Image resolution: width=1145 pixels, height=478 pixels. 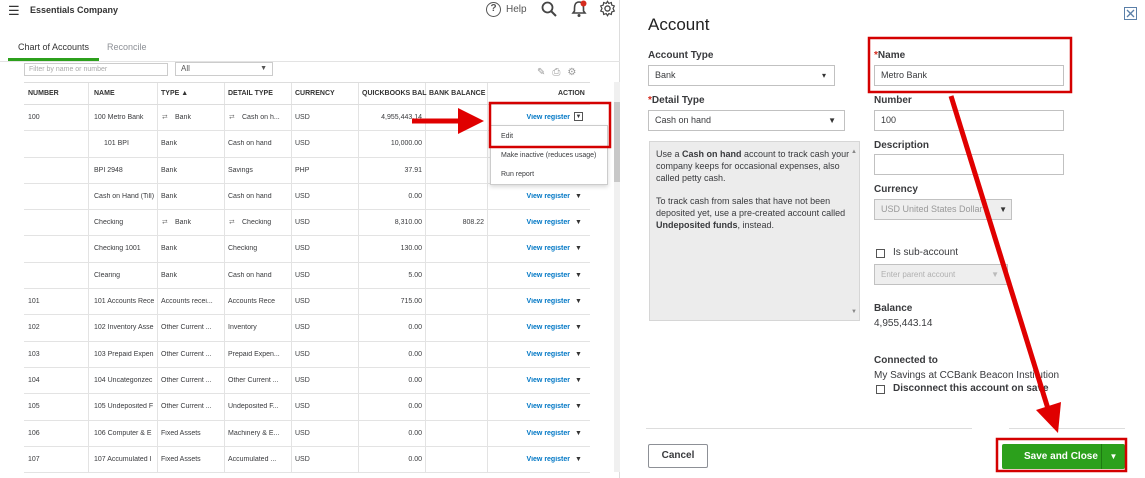 What do you see at coordinates (971, 388) in the screenshot?
I see `disconnect-label: Disconnect this account on save` at bounding box center [971, 388].